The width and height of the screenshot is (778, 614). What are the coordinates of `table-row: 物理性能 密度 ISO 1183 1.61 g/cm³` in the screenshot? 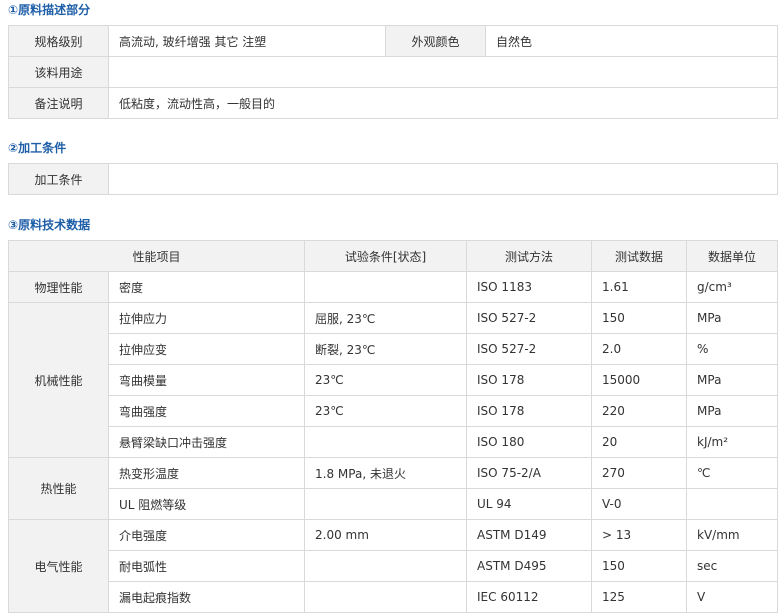 It's located at (393, 287).